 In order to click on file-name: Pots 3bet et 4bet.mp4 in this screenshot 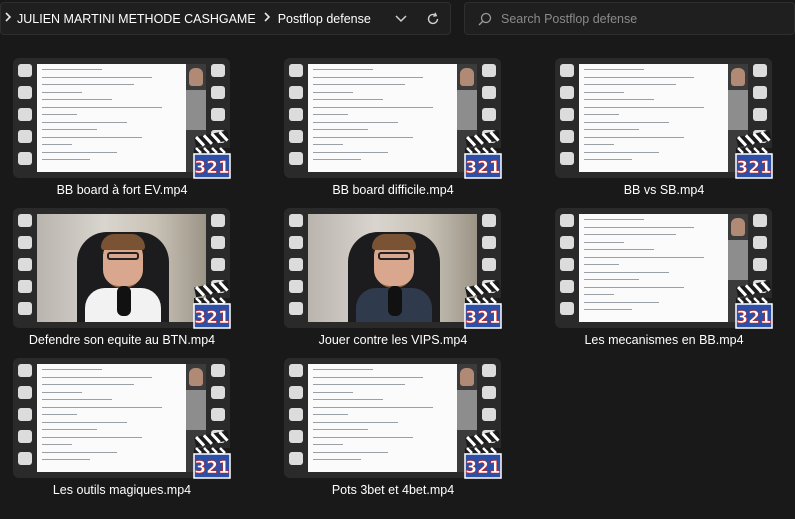, I will do `click(393, 490)`.